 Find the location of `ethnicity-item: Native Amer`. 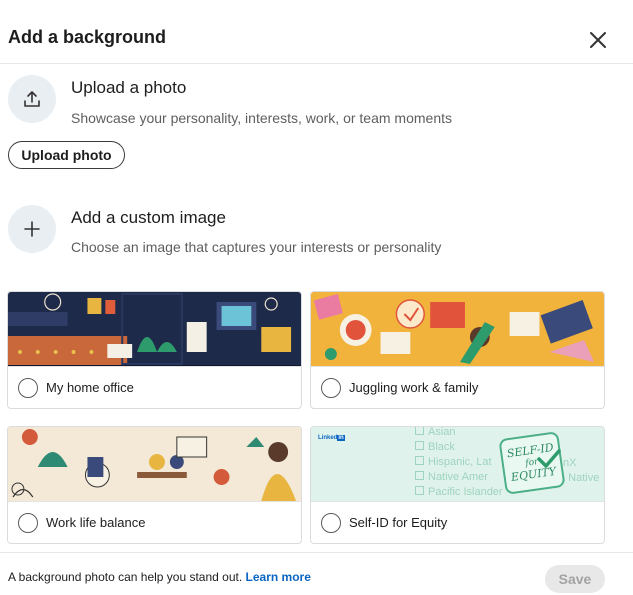

ethnicity-item: Native Amer is located at coordinates (459, 477).